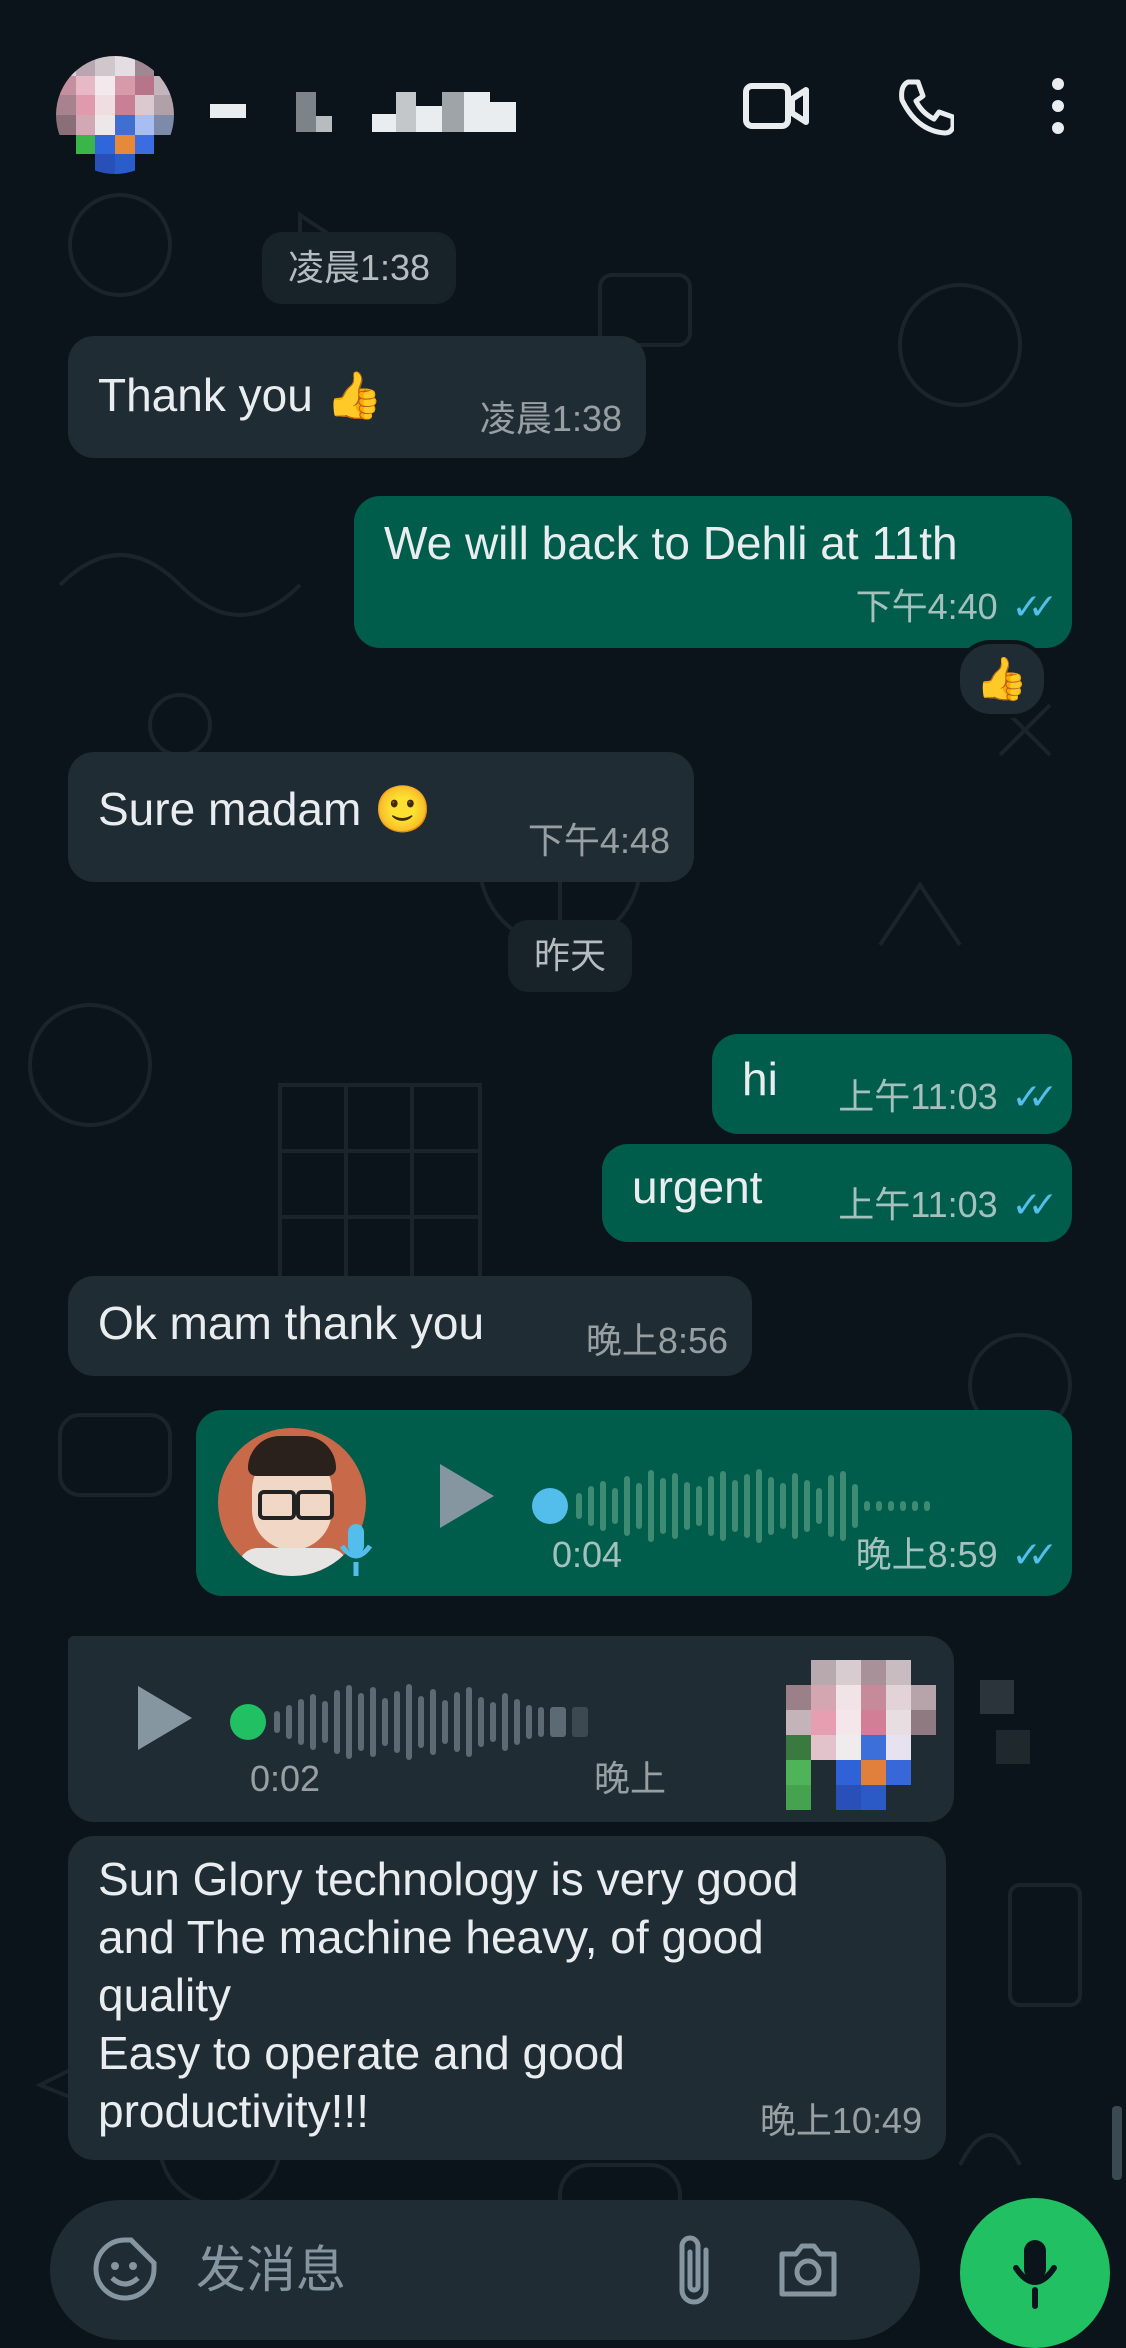  I want to click on message-text: Sure madam 🙂, so click(265, 809).